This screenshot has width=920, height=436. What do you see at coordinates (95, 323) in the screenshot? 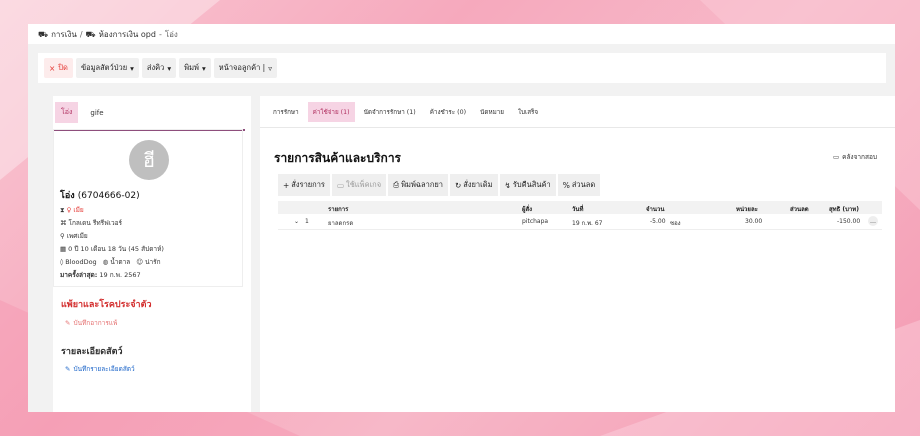
I see `record-allergy-label: บันทึกอาการแพ้` at bounding box center [95, 323].